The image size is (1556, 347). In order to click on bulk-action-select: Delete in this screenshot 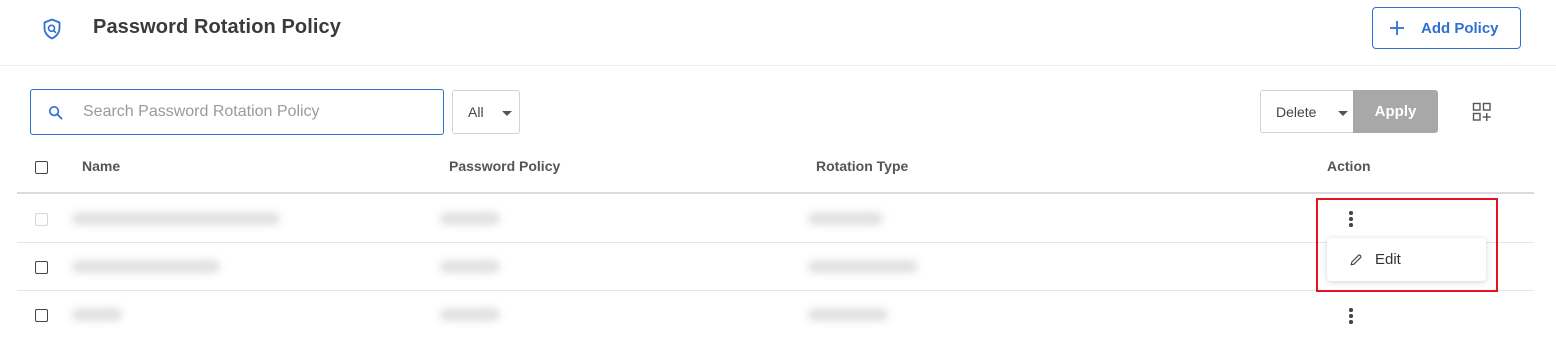, I will do `click(1307, 111)`.